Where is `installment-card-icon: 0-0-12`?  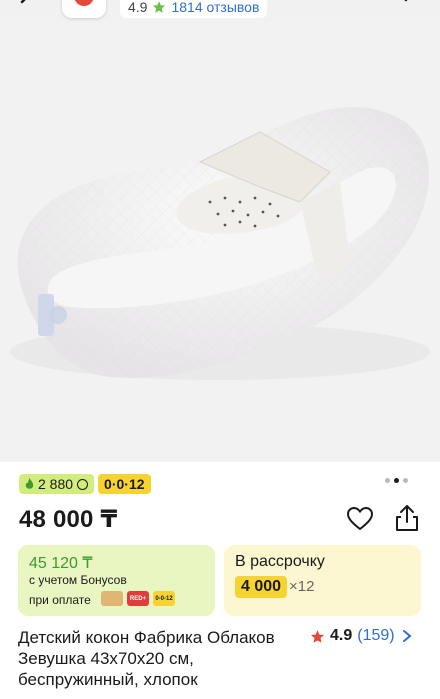 installment-card-icon: 0-0-12 is located at coordinates (164, 598).